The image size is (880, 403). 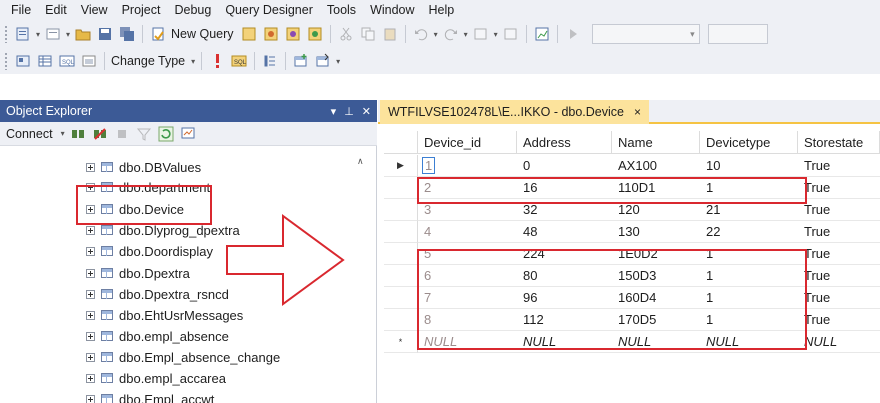 What do you see at coordinates (45, 61) in the screenshot?
I see `show-criteria-pane-icon` at bounding box center [45, 61].